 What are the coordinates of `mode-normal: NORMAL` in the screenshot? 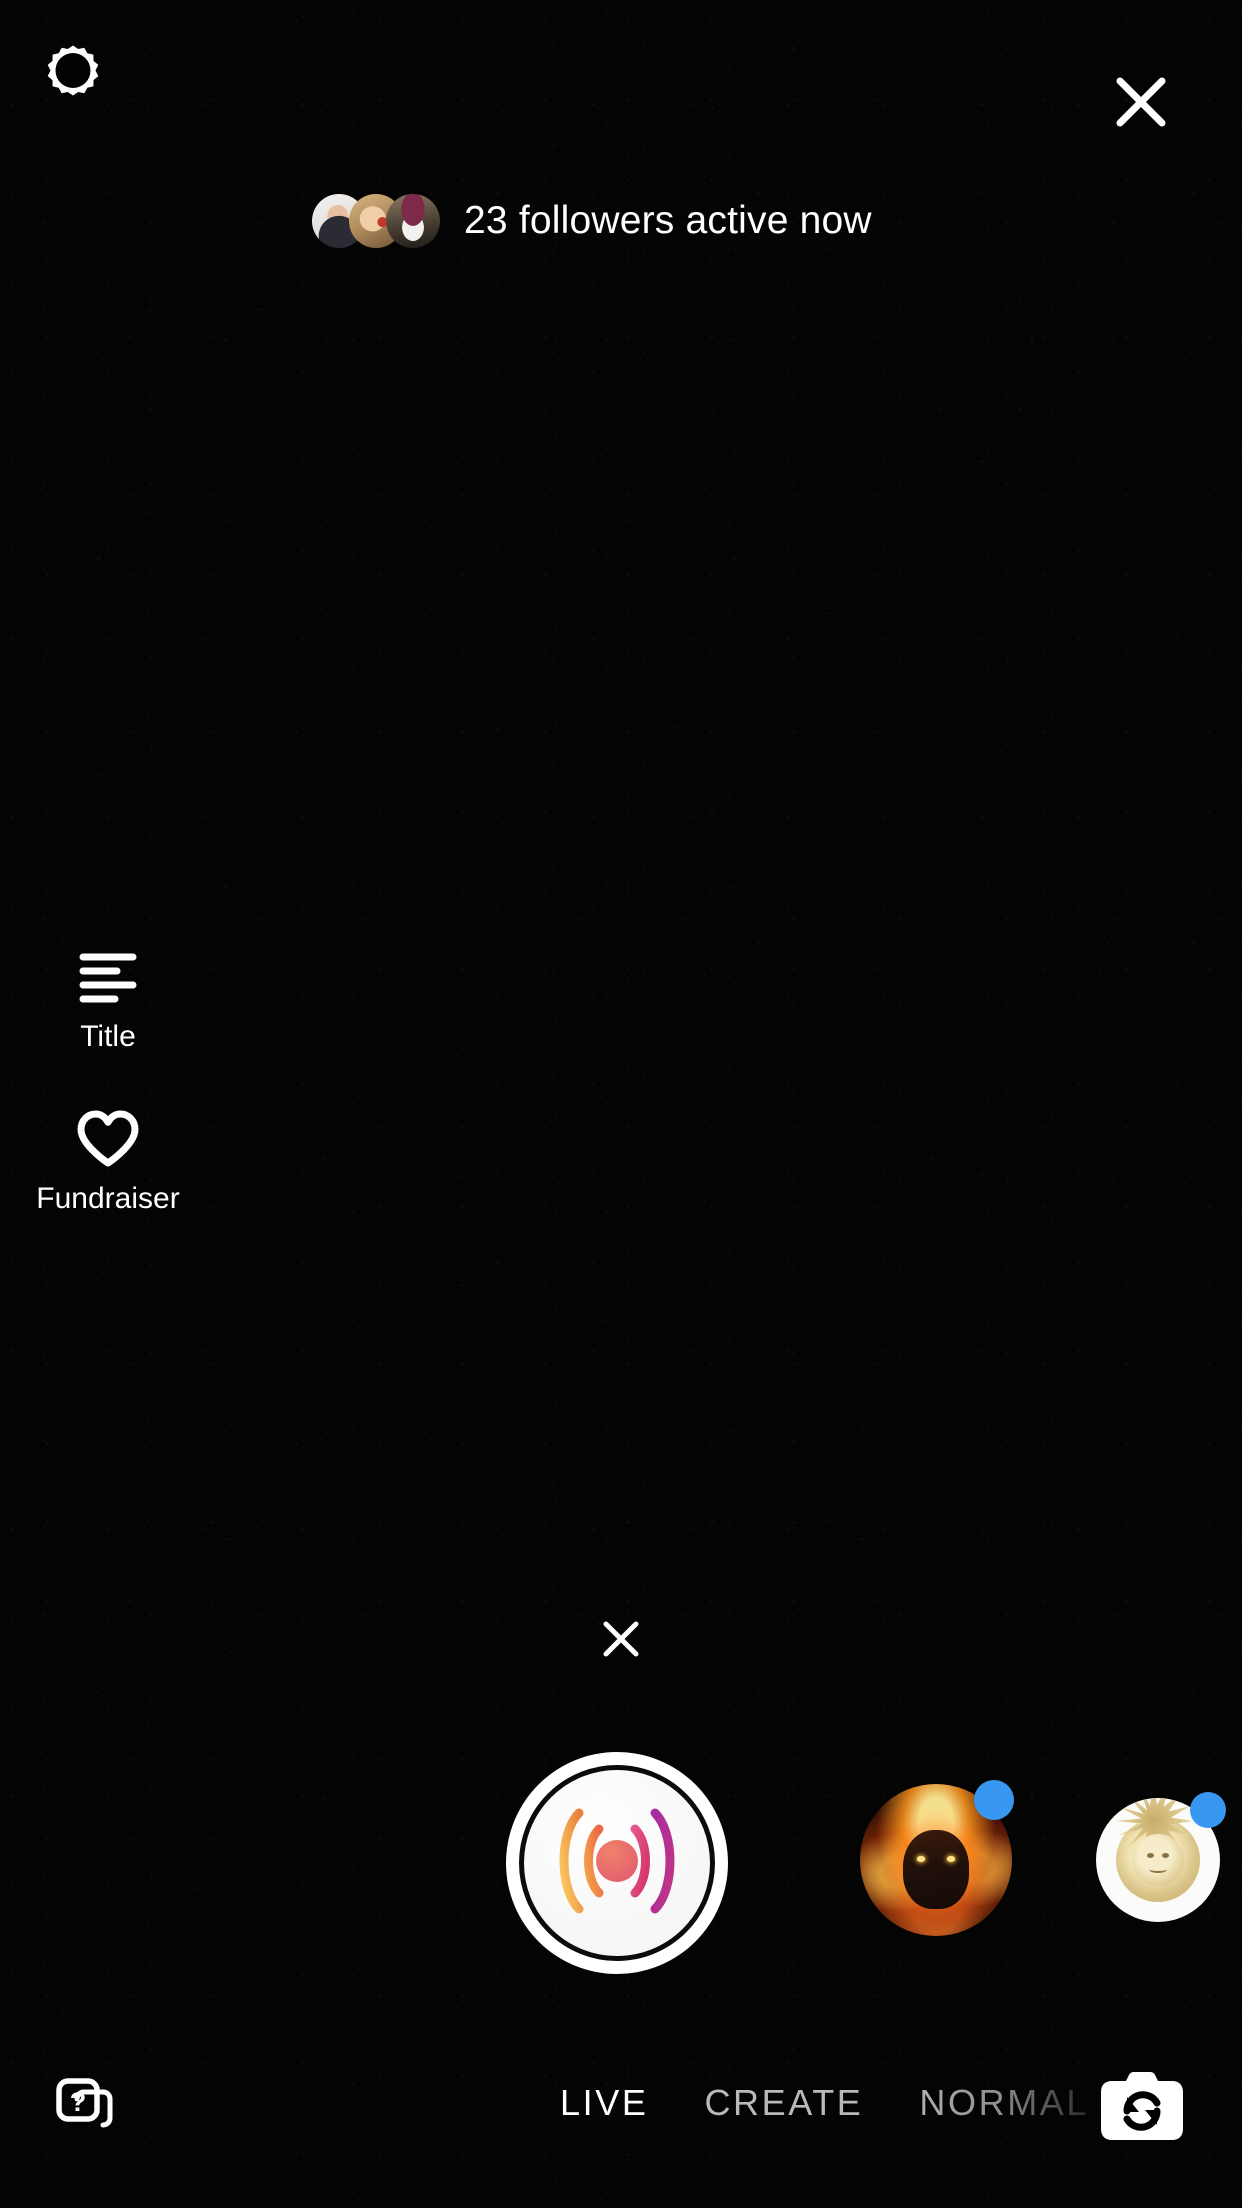 It's located at (1004, 2103).